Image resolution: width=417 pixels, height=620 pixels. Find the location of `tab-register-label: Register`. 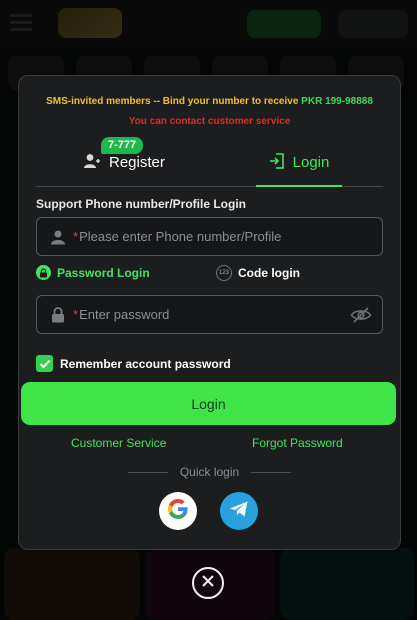

tab-register-label: Register is located at coordinates (137, 162).